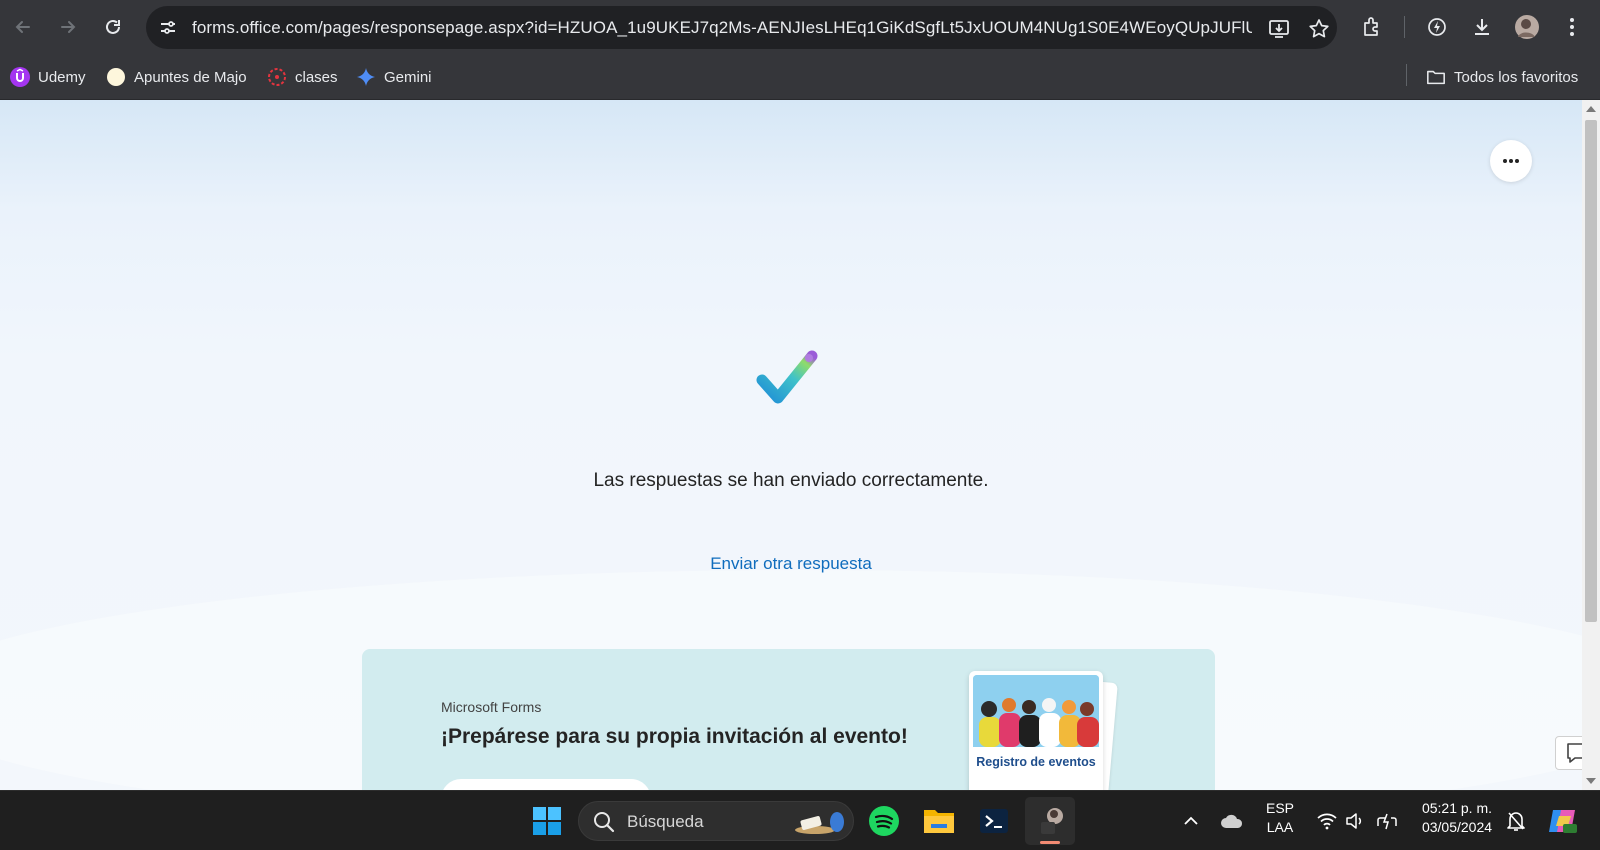  Describe the element at coordinates (1436, 77) in the screenshot. I see `folder-icon` at that location.